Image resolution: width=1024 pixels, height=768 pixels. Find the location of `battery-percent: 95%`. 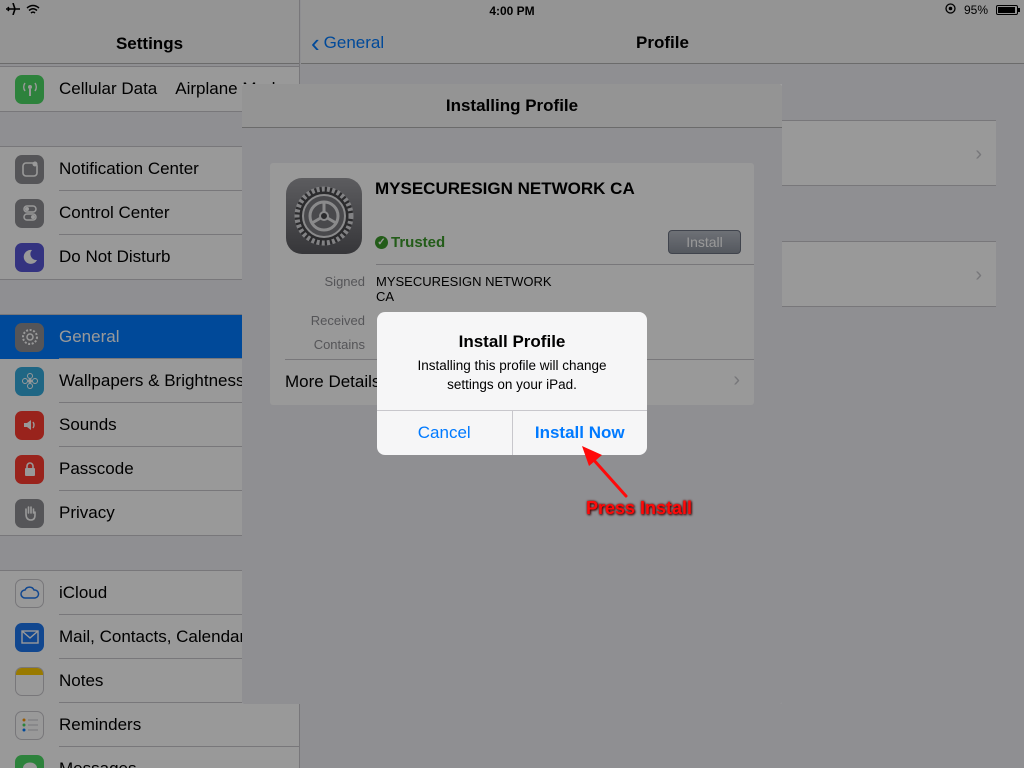

battery-percent: 95% is located at coordinates (975, 10).